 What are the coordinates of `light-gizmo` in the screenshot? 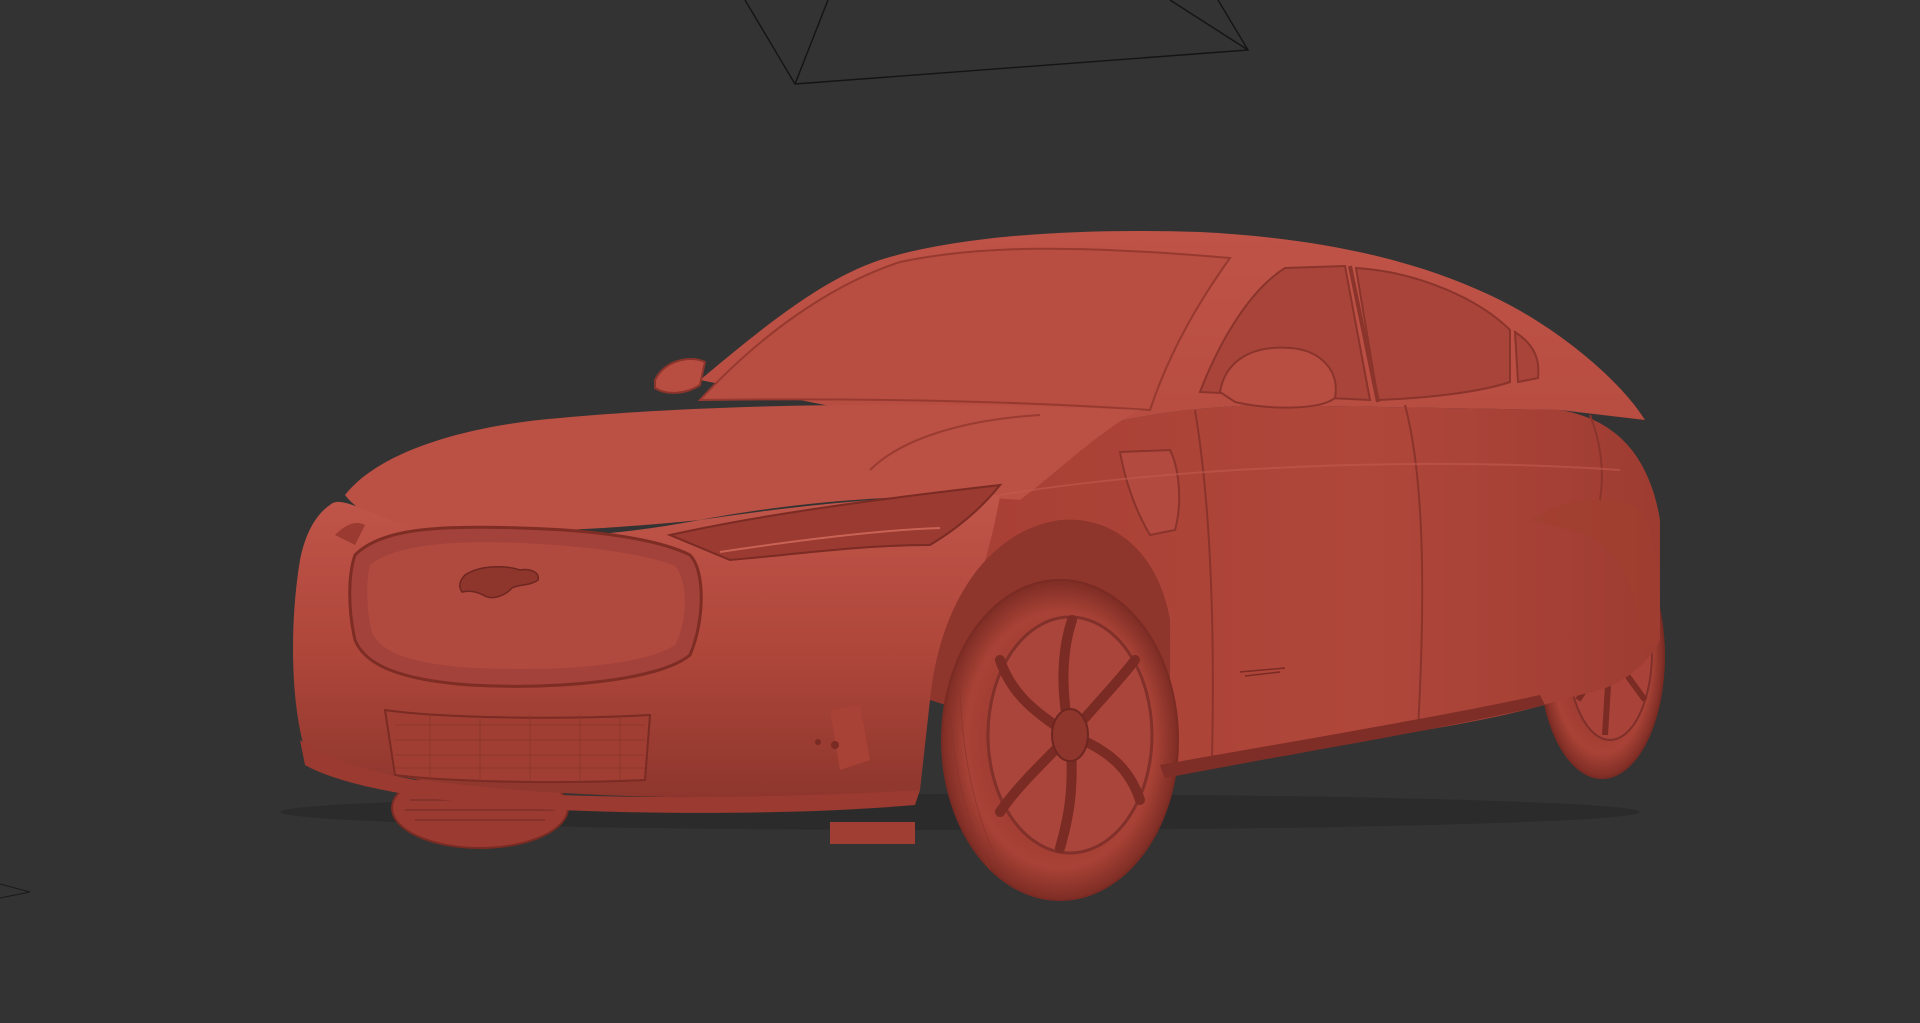 It's located at (15, 891).